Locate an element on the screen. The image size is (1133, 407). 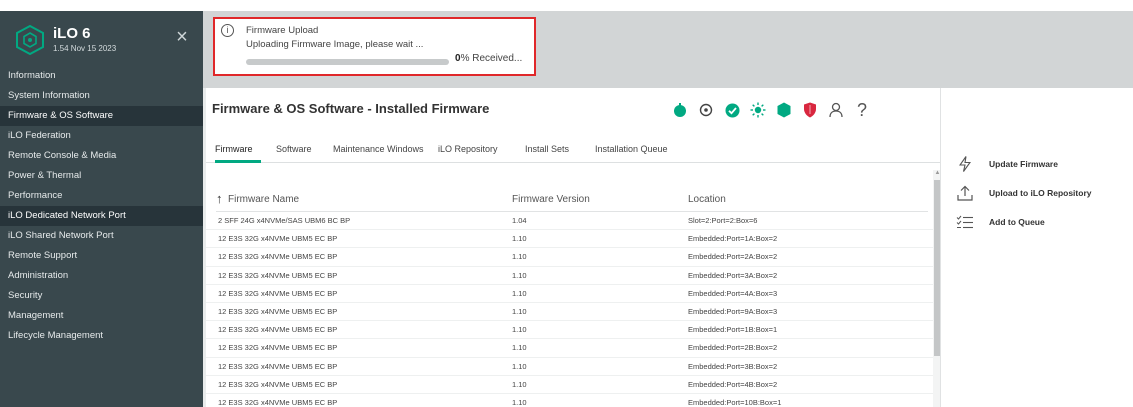
tab-maintenance-windows: Maintenance Windows is located at coordinates (378, 149).